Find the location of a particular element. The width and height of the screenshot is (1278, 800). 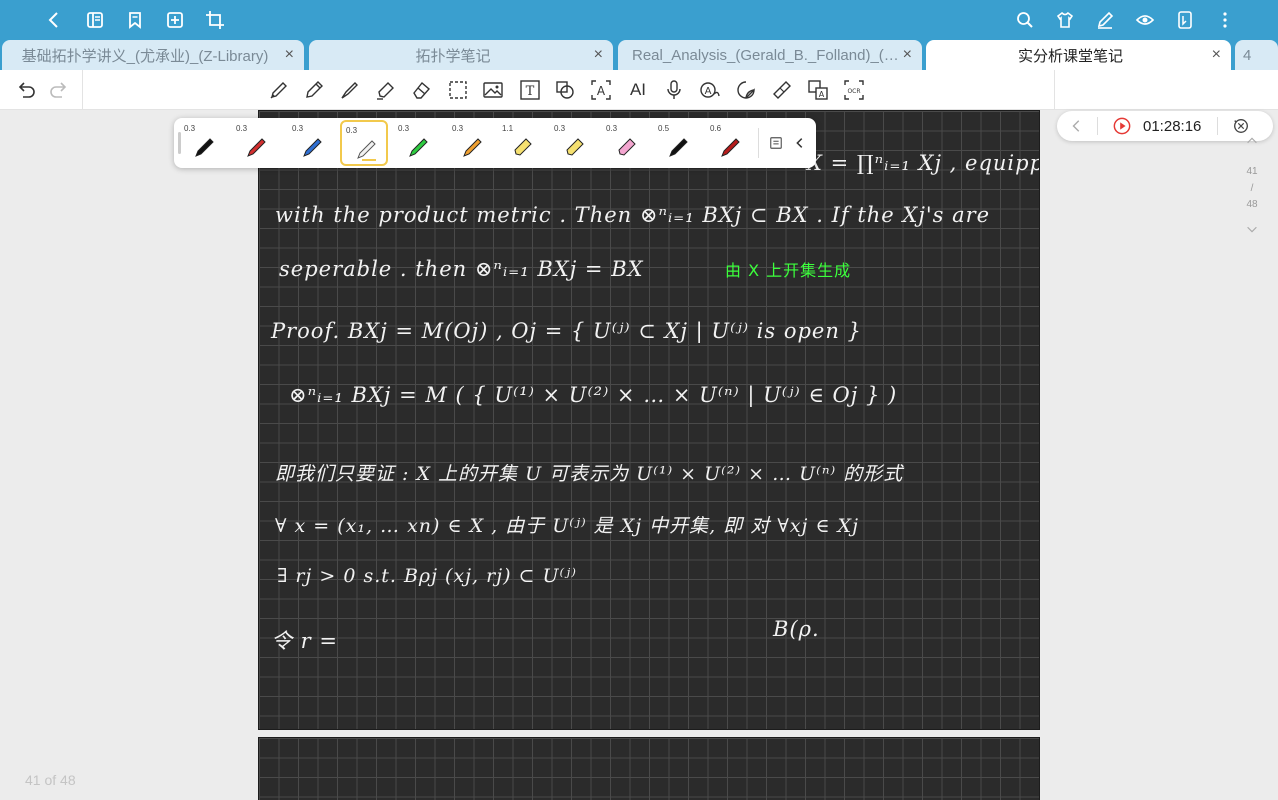

crop-icon is located at coordinates (215, 20).